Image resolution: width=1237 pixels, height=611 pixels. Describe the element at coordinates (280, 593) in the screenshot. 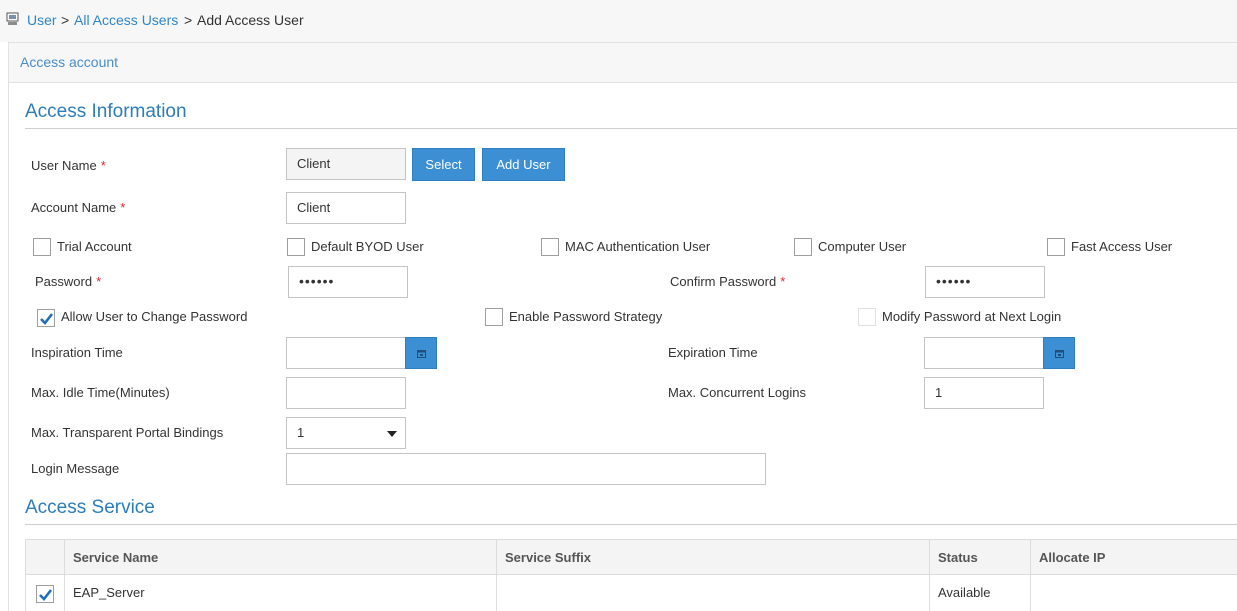

I see `row-service-name-cell: EAP_Server` at that location.